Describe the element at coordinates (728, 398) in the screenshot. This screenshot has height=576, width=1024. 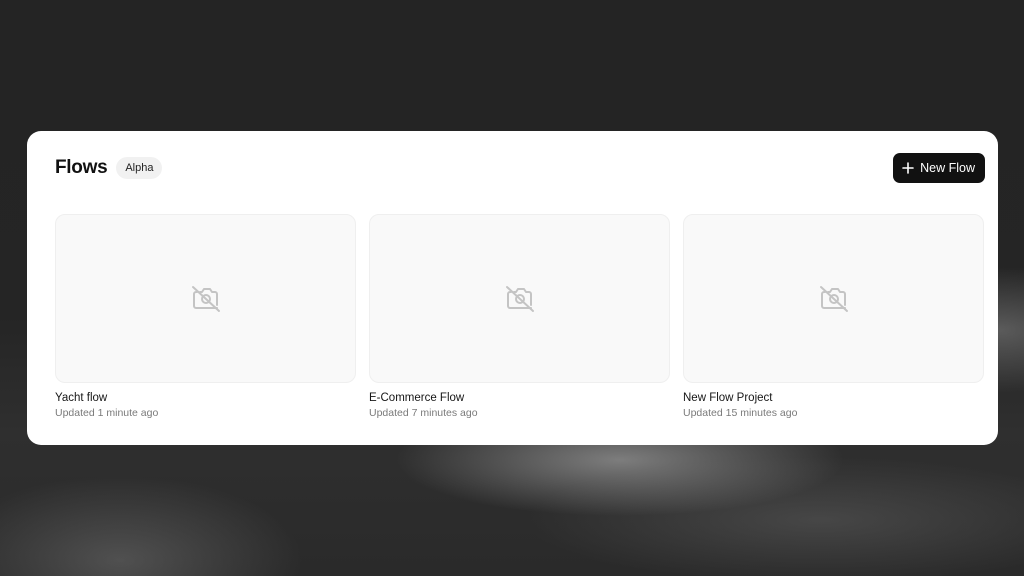
I see `flow-name: New Flow Project` at that location.